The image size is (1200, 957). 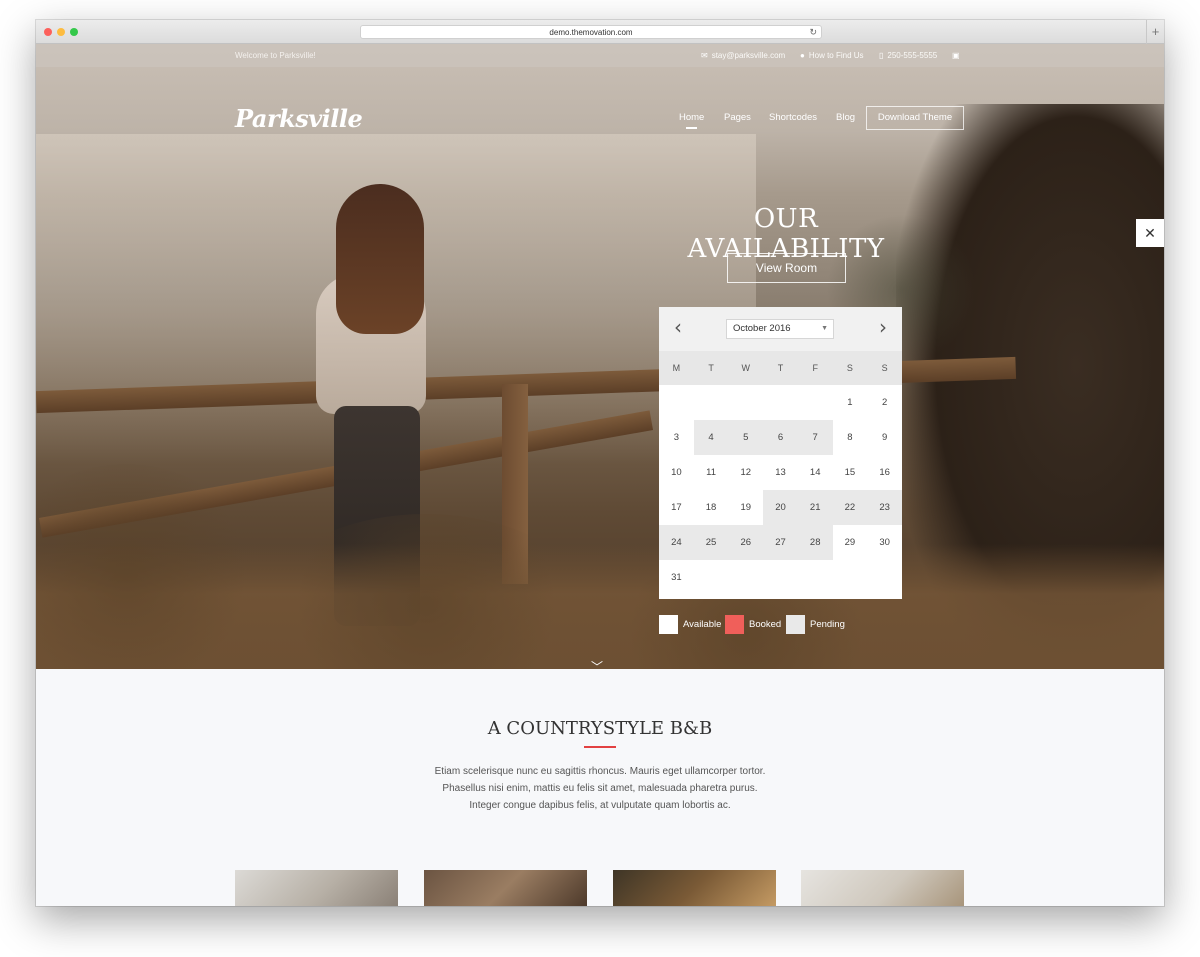 What do you see at coordinates (600, 728) in the screenshot?
I see `section-title: A COUNTRYSTYLE B&B` at bounding box center [600, 728].